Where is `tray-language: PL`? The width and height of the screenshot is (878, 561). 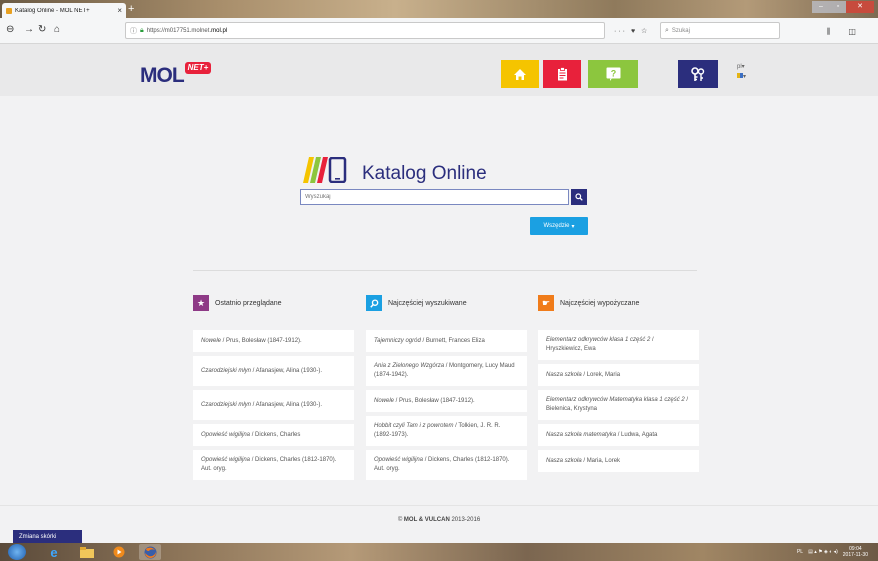 tray-language: PL is located at coordinates (800, 552).